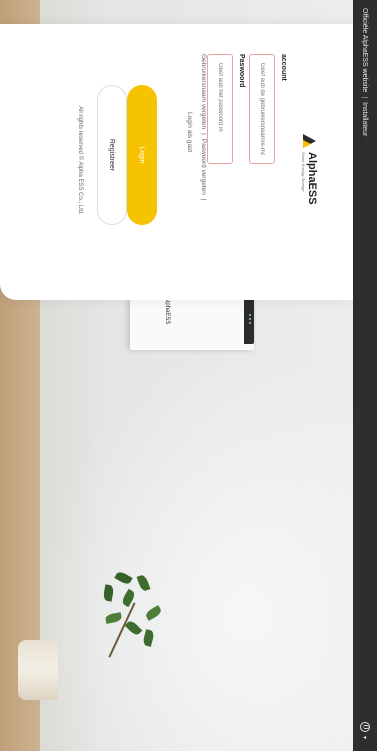 Image resolution: width=377 pixels, height=751 pixels. I want to click on forgot-password-link: Paswoord vergeten, so click(203, 167).